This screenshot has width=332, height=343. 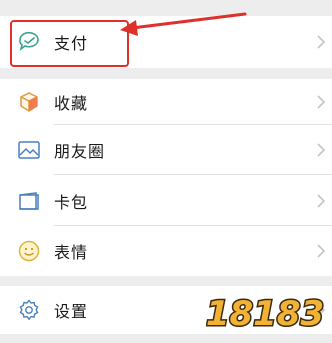 What do you see at coordinates (166, 73) in the screenshot?
I see `section-gap` at bounding box center [166, 73].